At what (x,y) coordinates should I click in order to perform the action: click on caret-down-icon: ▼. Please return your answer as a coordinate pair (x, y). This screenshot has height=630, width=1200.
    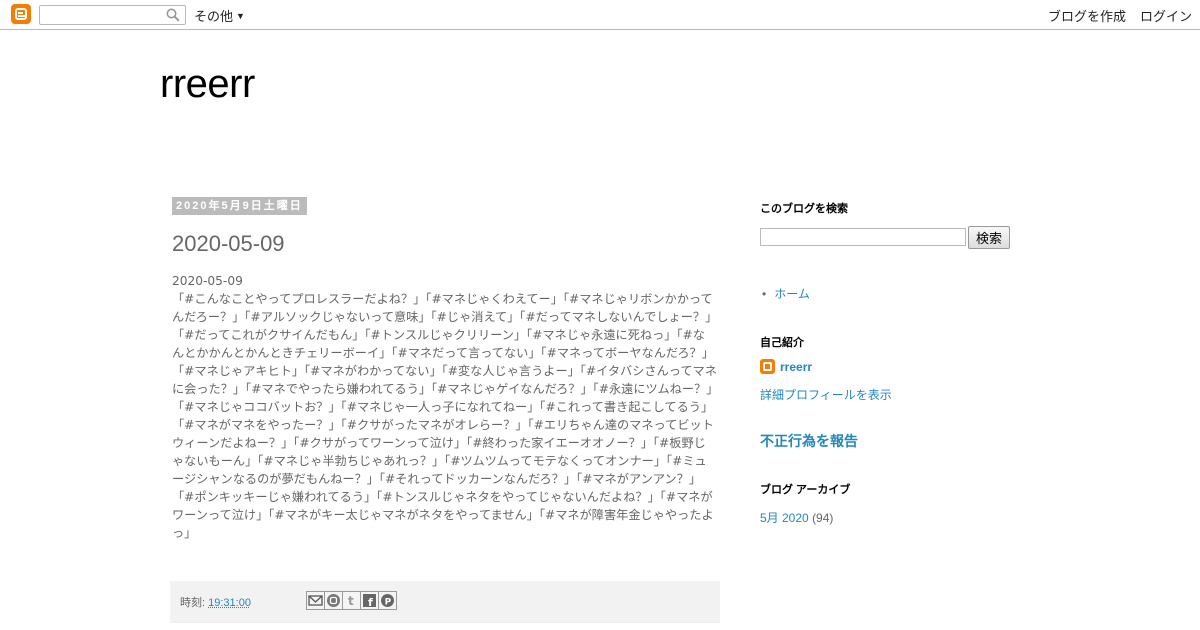
    Looking at the image, I should click on (240, 16).